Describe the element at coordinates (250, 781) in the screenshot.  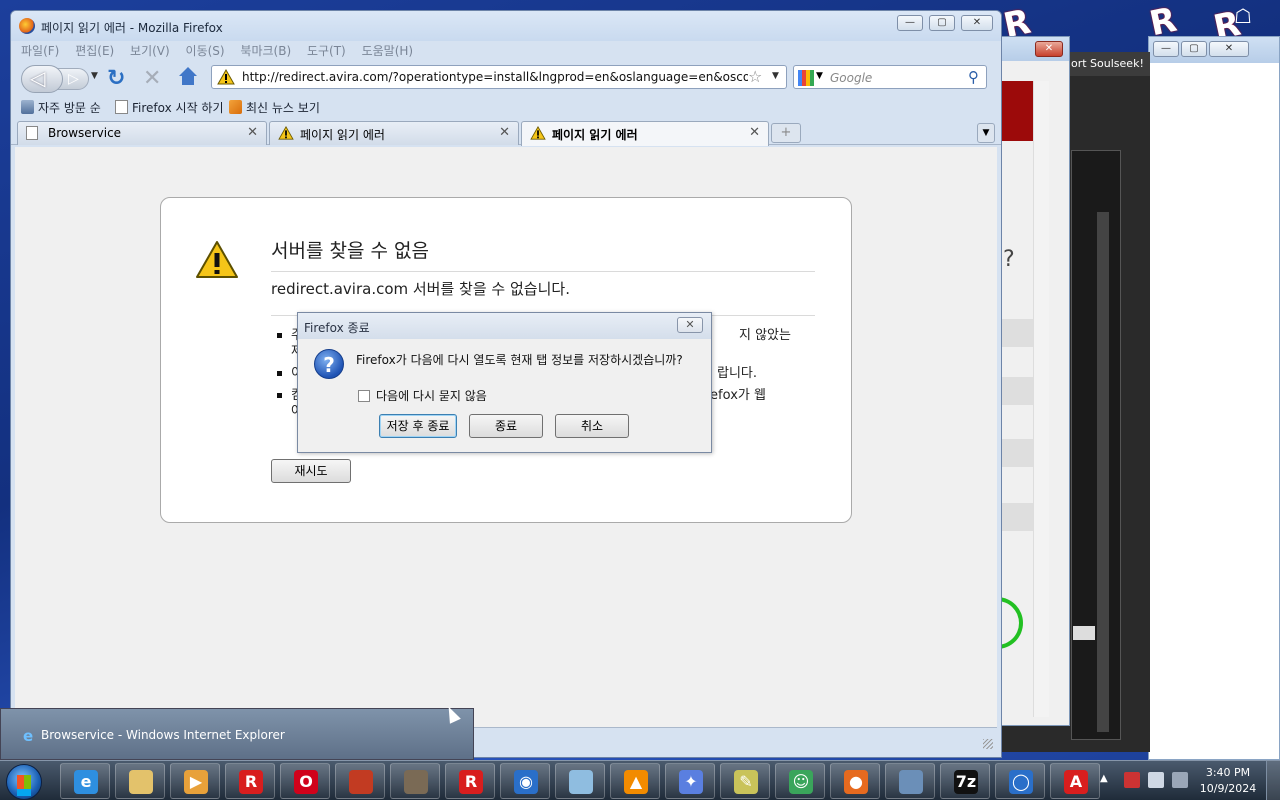
I see `taskbar-button-roblox: R` at that location.